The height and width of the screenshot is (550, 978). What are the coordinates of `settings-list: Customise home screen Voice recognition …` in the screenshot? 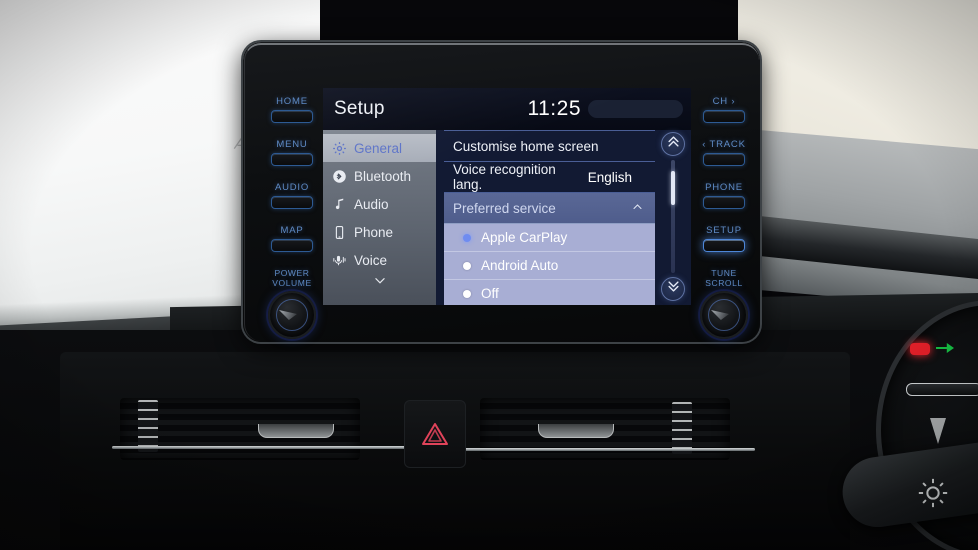 It's located at (549, 217).